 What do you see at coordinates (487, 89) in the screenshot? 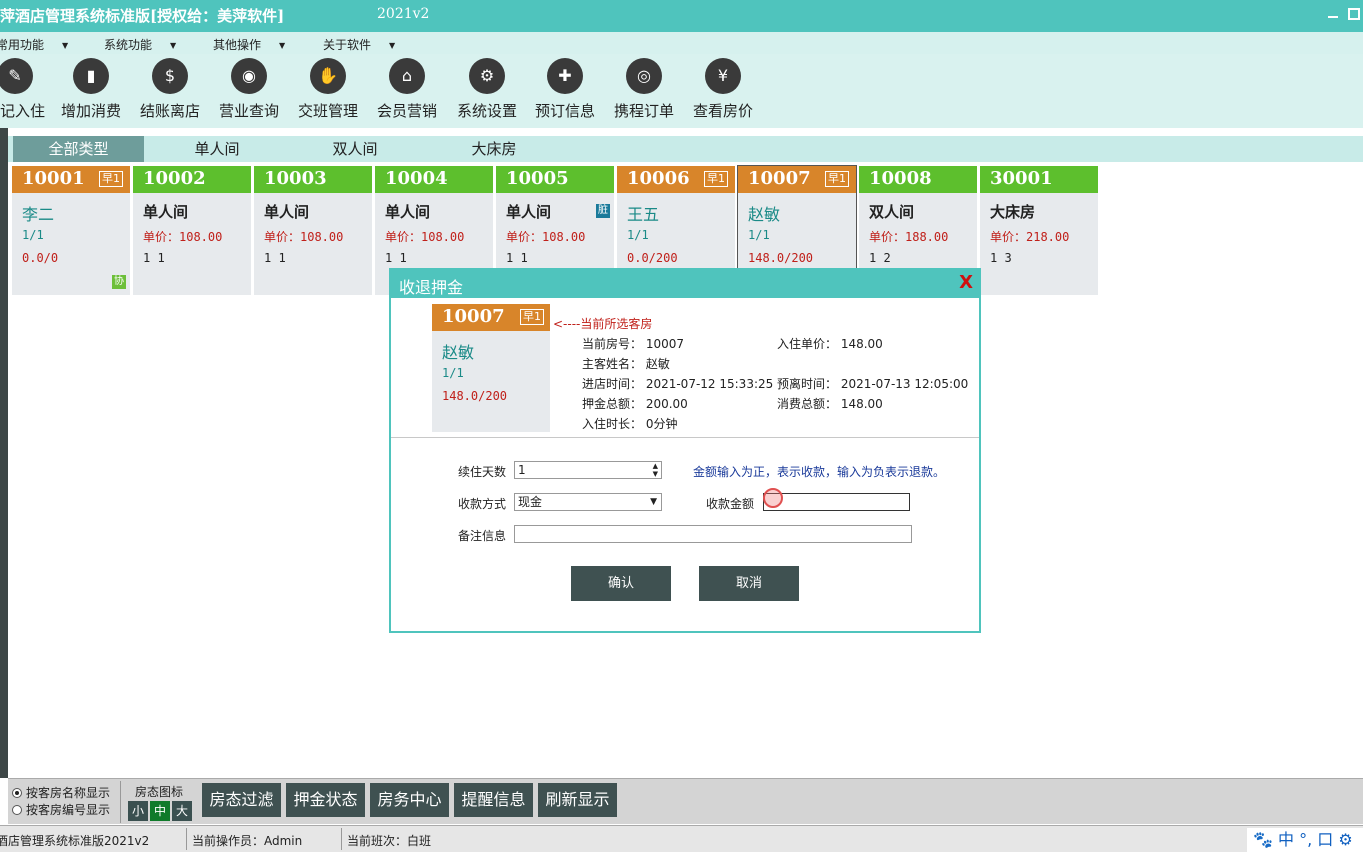
I see `system-settings-button: ⚙ 系统设置` at bounding box center [487, 89].